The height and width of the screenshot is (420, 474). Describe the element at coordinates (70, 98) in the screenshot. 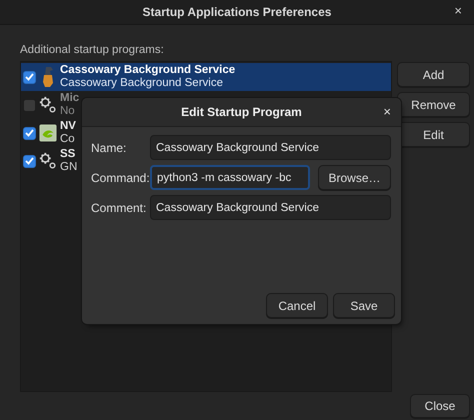

I see `program-name: Mic` at that location.